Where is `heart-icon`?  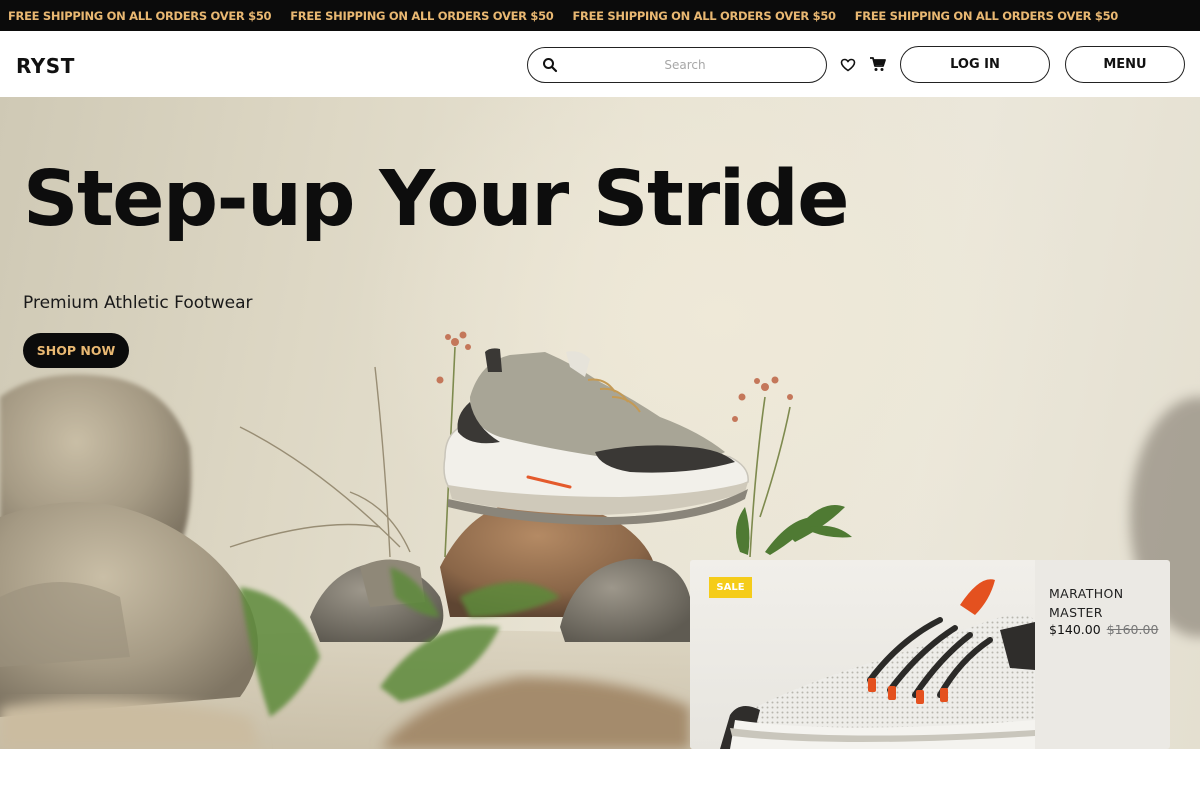
heart-icon is located at coordinates (848, 65).